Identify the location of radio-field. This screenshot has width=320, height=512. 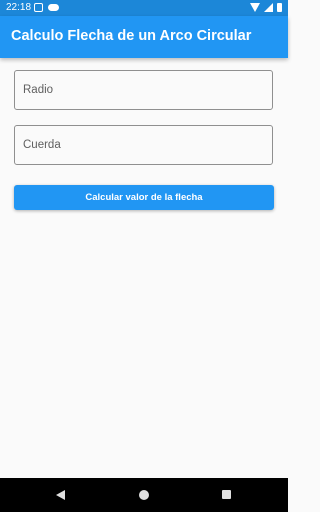
(143, 90).